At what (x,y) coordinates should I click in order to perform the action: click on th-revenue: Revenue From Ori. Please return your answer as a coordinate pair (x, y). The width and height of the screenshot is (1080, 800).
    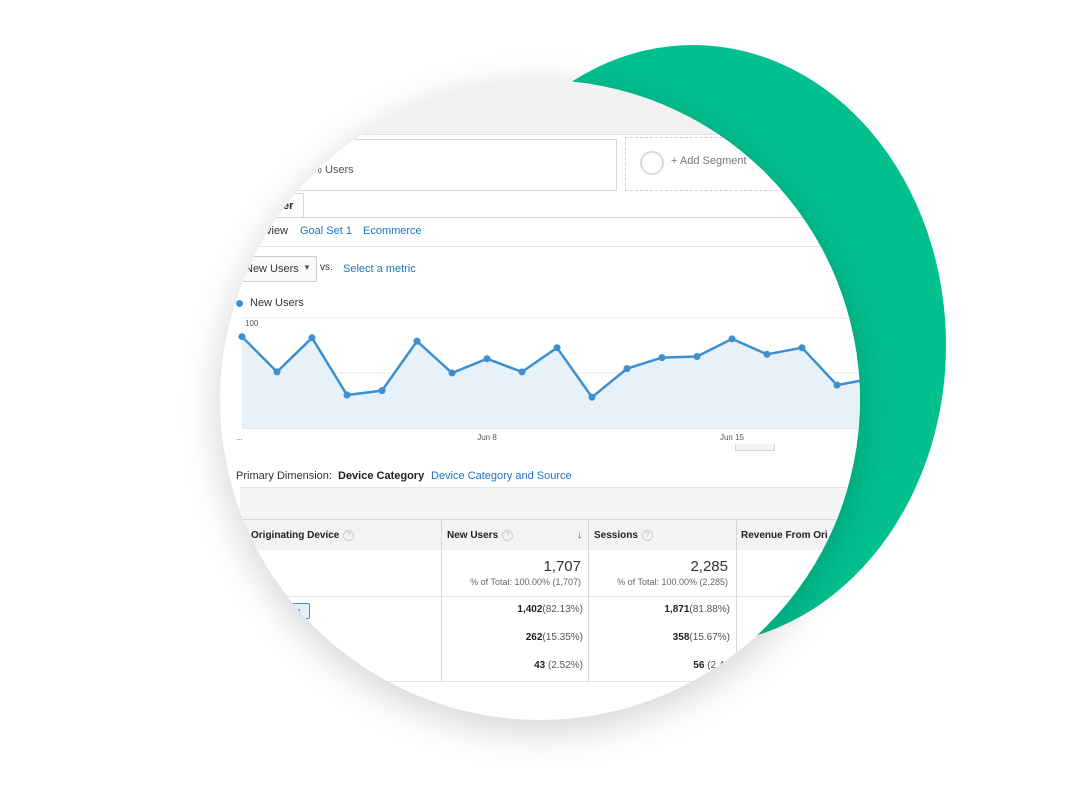
    Looking at the image, I should click on (784, 535).